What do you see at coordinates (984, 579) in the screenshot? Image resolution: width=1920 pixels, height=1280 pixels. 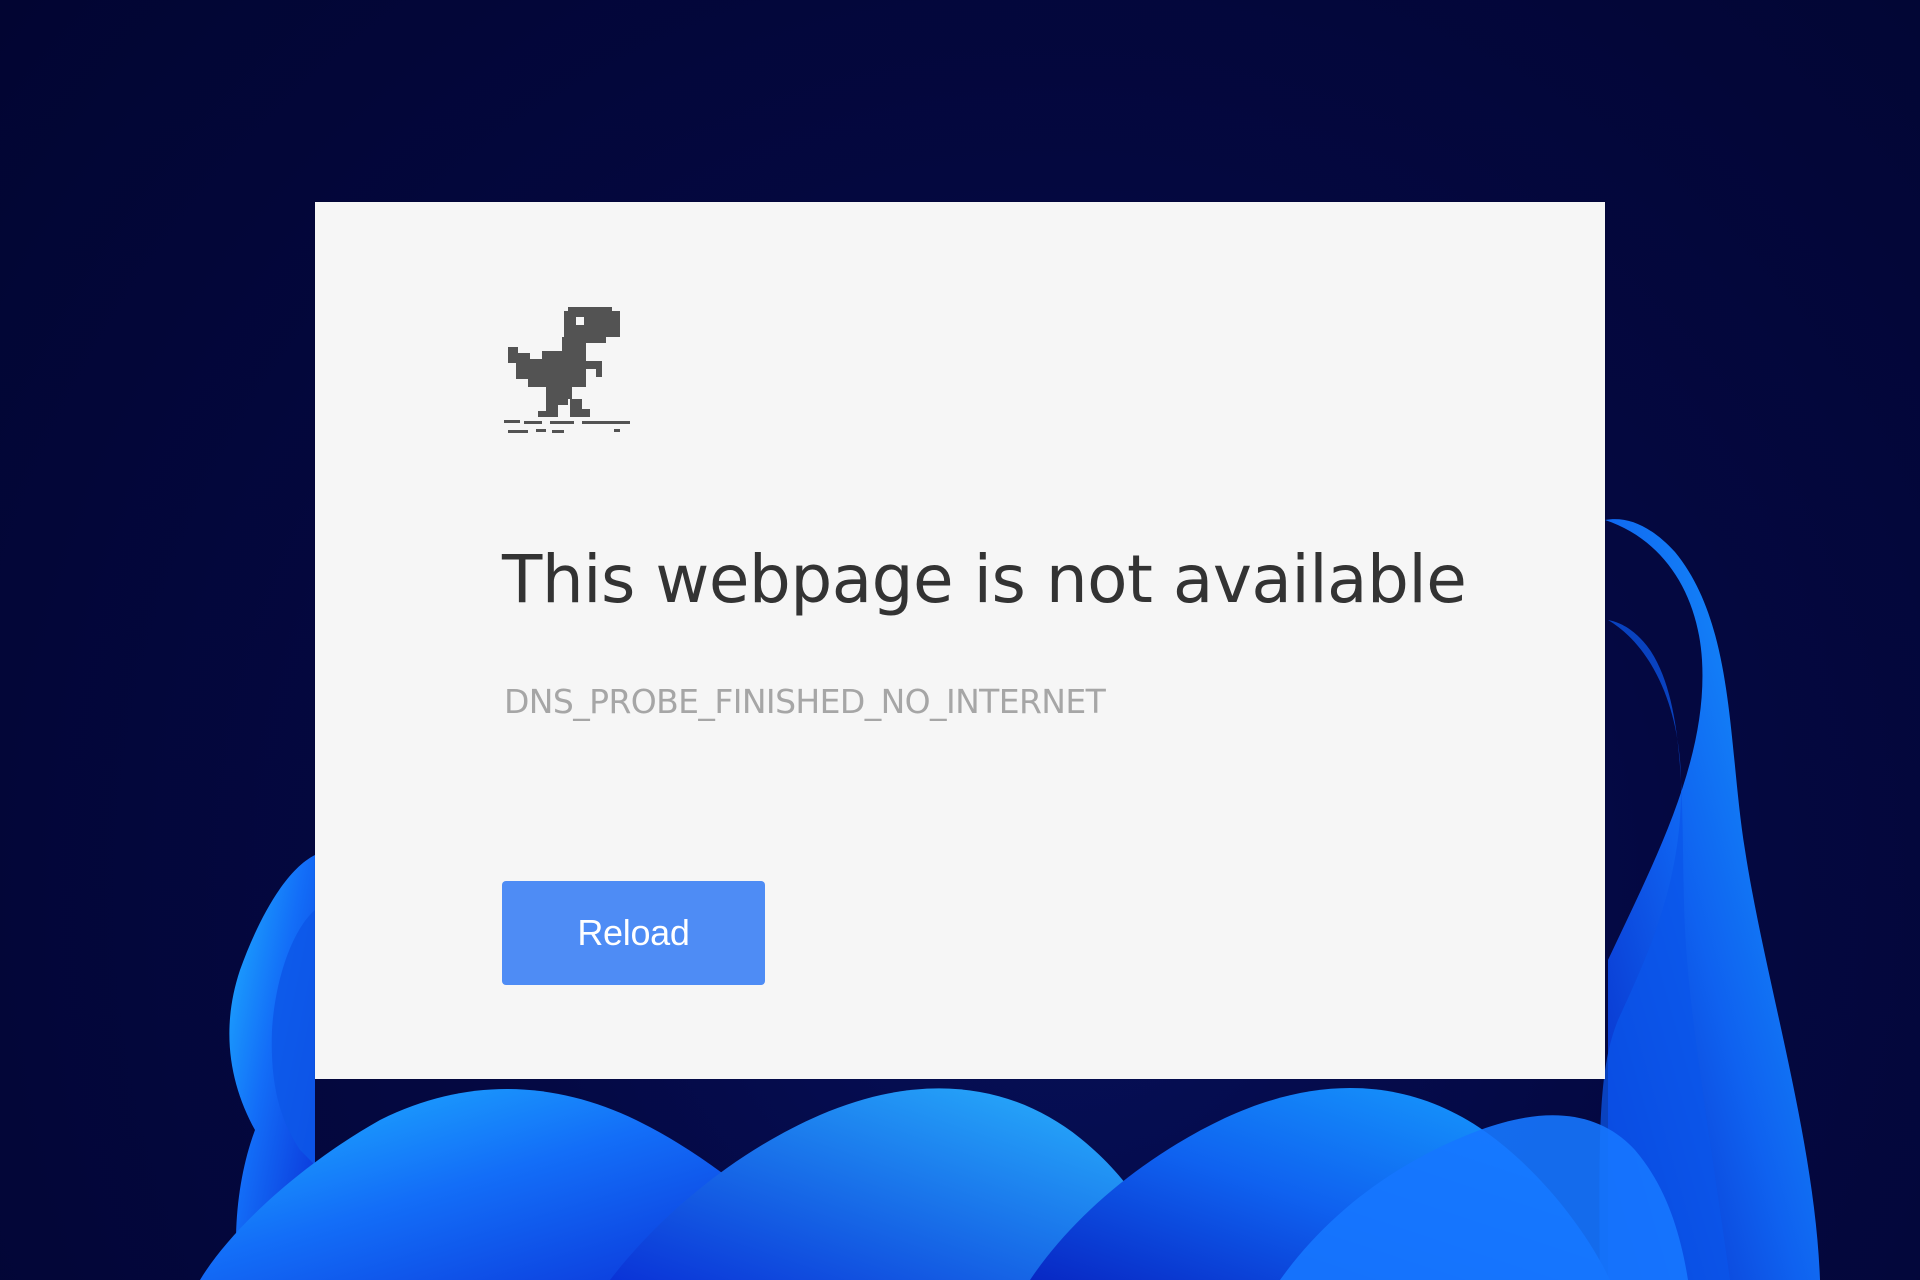 I see `page-title: This webpage is not available` at bounding box center [984, 579].